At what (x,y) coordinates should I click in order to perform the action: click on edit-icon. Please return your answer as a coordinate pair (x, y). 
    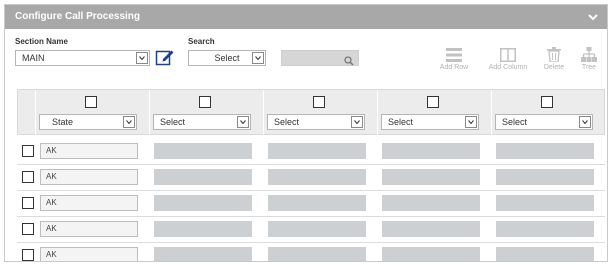
    Looking at the image, I should click on (164, 58).